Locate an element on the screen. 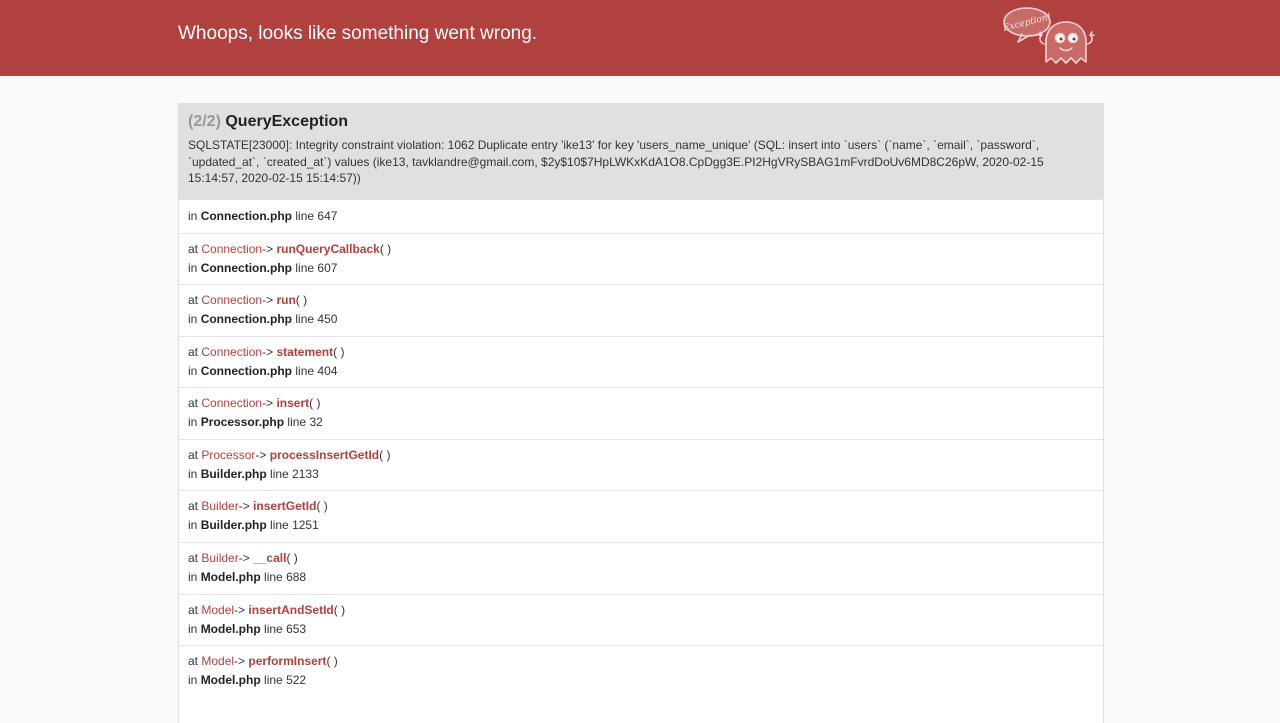 This screenshot has width=1280, height=723. trace-location: in Model.php line 522 is located at coordinates (640, 680).